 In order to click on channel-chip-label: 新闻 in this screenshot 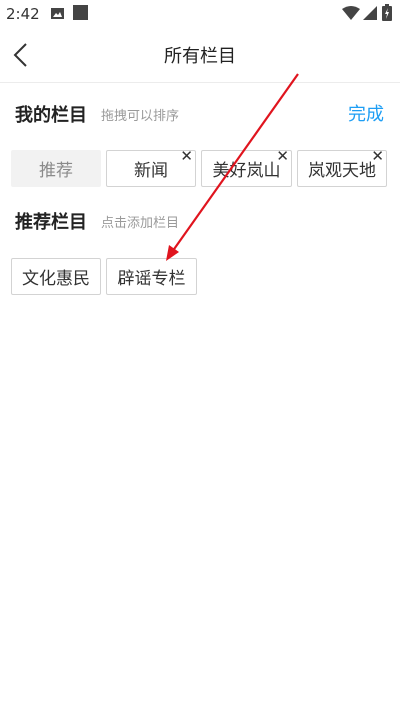, I will do `click(151, 171)`.